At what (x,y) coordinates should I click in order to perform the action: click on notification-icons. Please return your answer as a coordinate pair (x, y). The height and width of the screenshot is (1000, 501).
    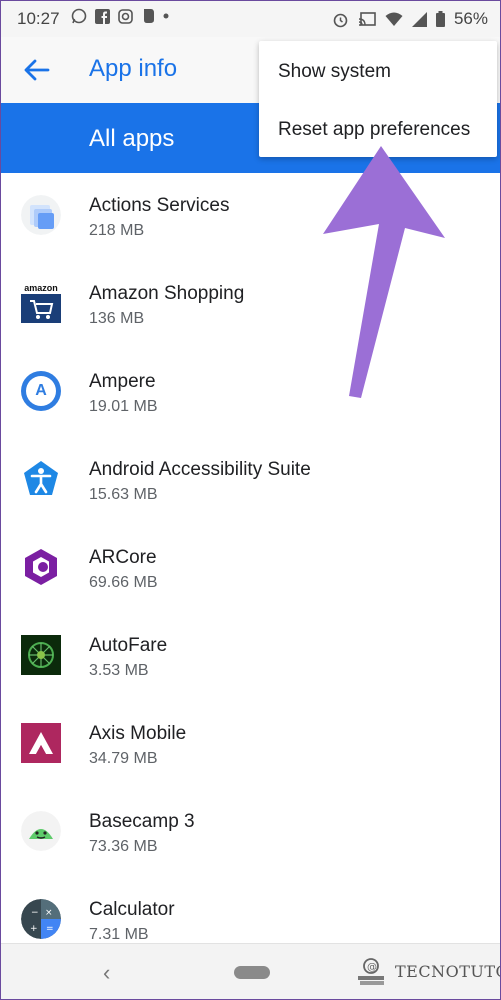
    Looking at the image, I should click on (120, 16).